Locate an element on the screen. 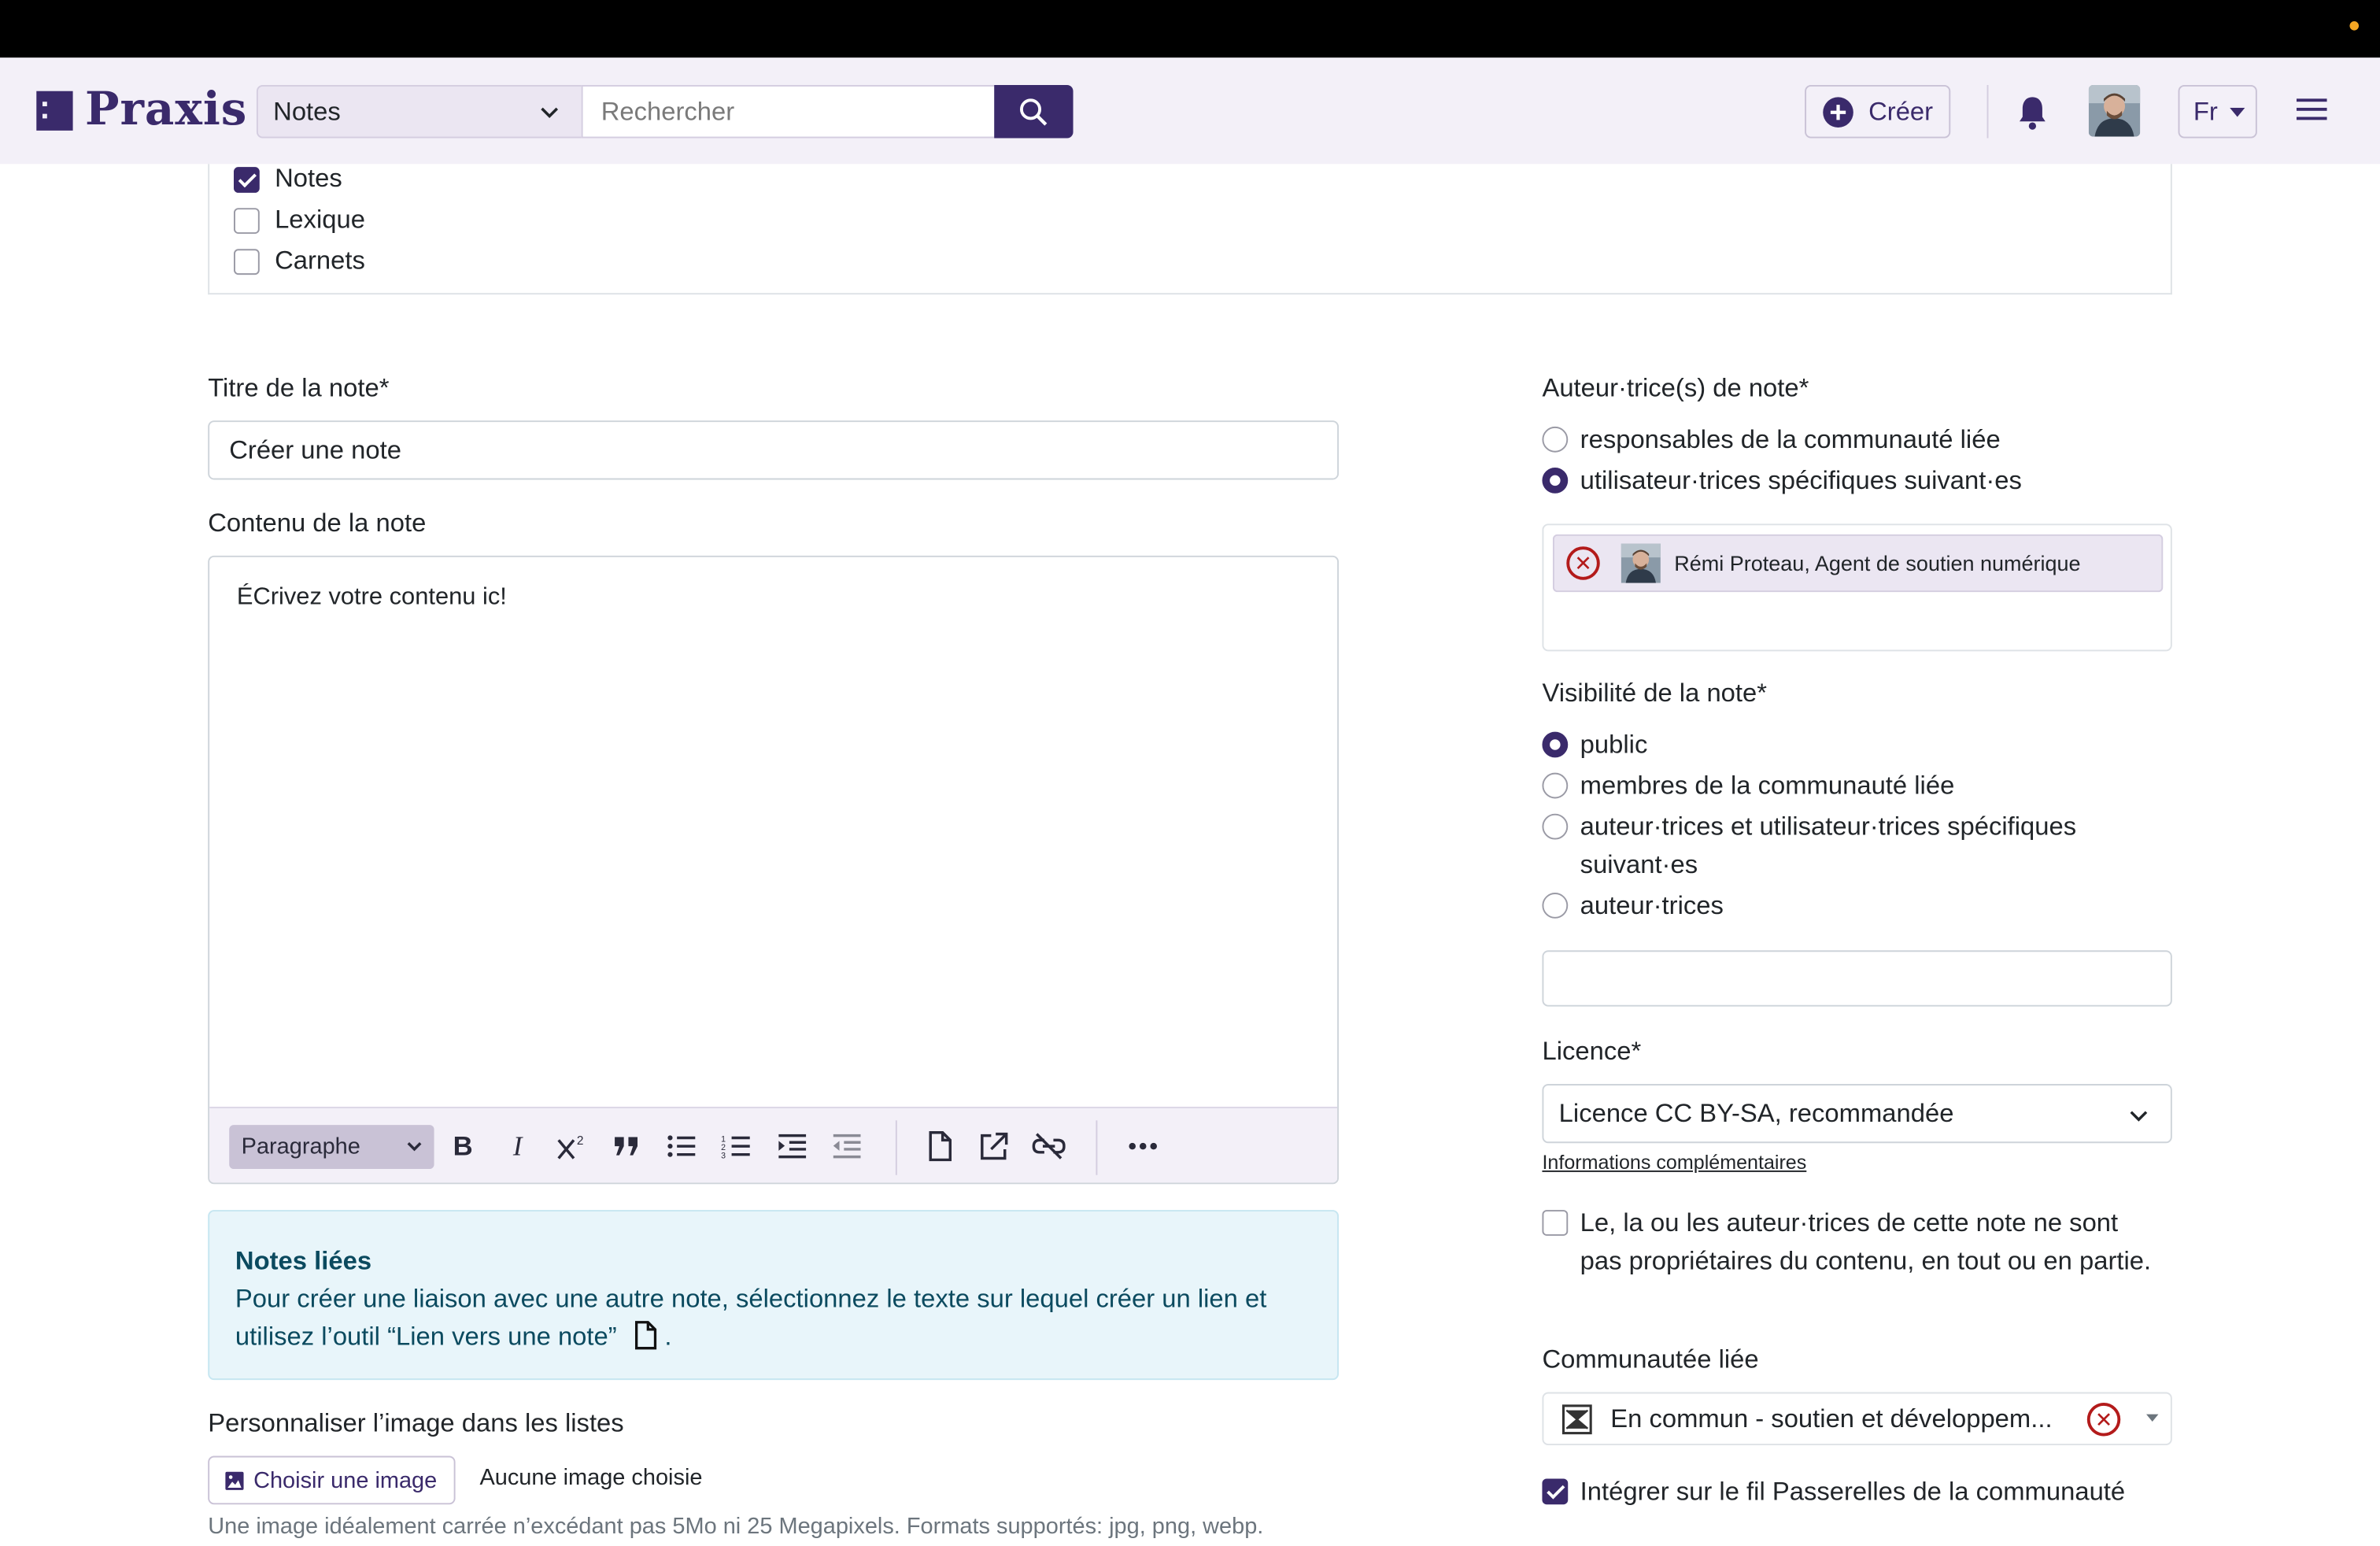 This screenshot has width=2380, height=1546. unlink-icon is located at coordinates (1049, 1147).